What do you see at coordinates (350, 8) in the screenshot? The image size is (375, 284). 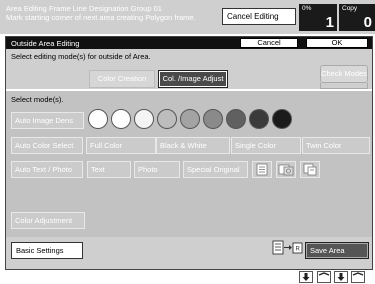 I see `copy-label: Copy` at bounding box center [350, 8].